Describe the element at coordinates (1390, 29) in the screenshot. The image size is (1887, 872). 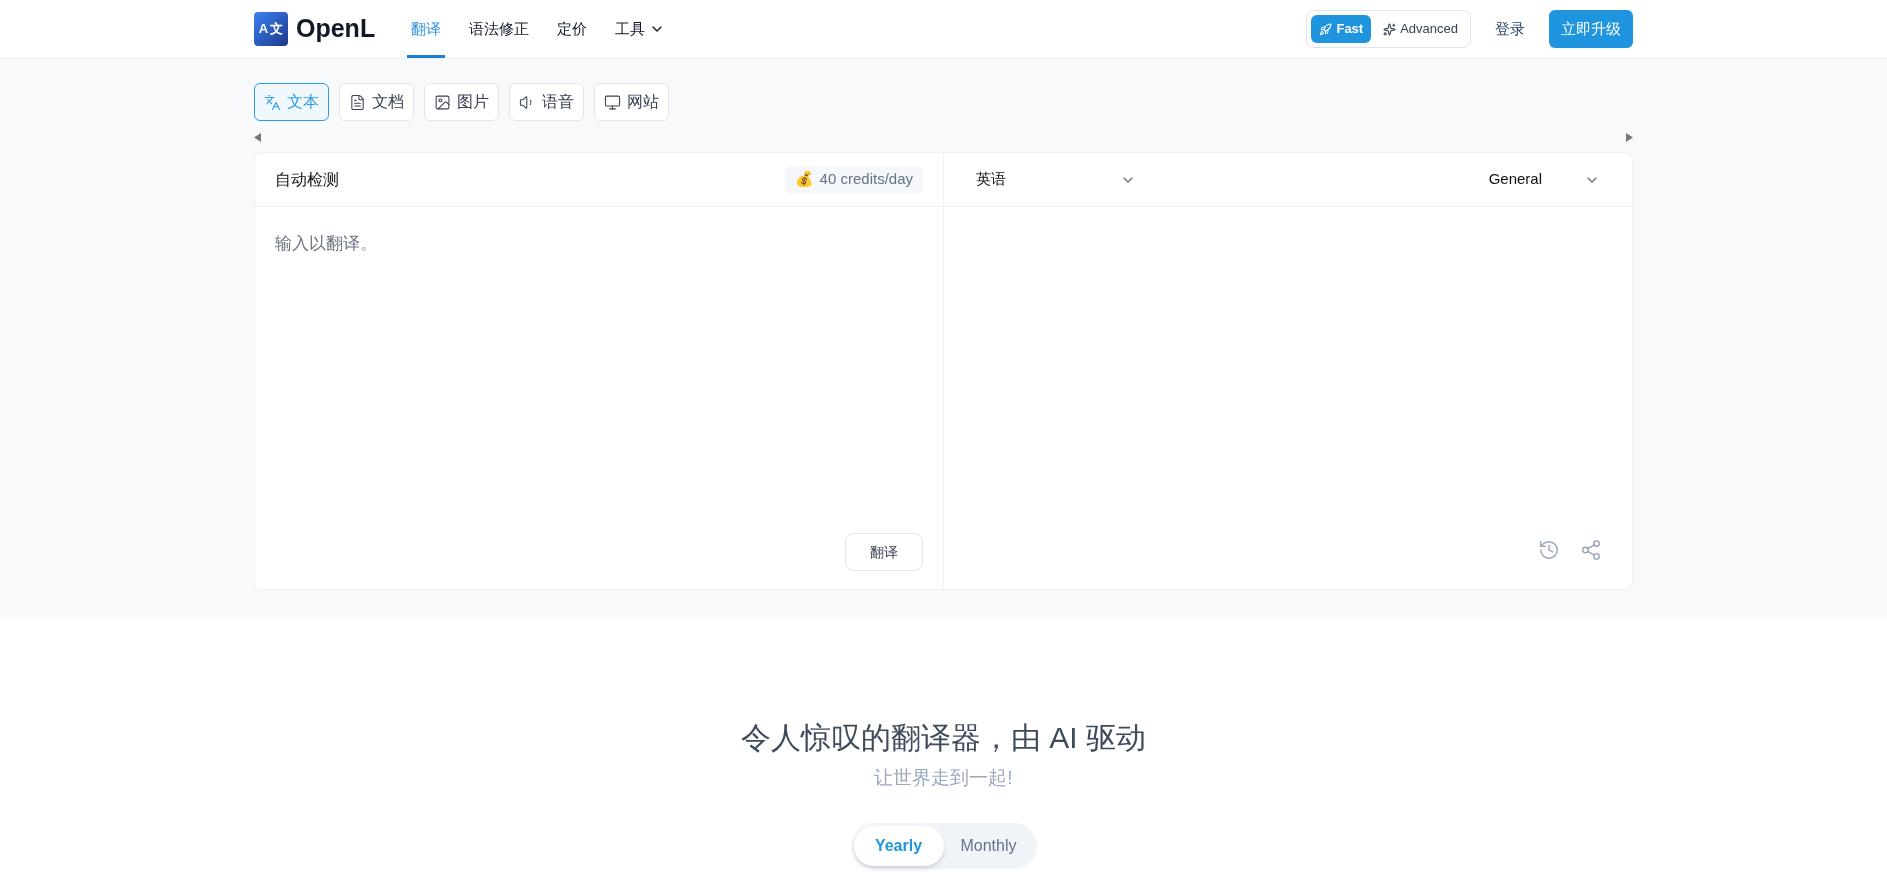
I see `sparkles-icon` at that location.